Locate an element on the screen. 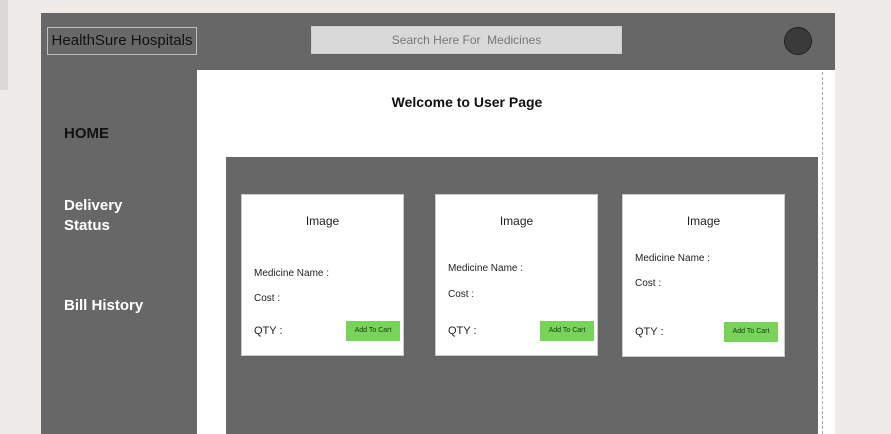 The height and width of the screenshot is (434, 891). brand-logo: HealthSure Hospitals is located at coordinates (122, 41).